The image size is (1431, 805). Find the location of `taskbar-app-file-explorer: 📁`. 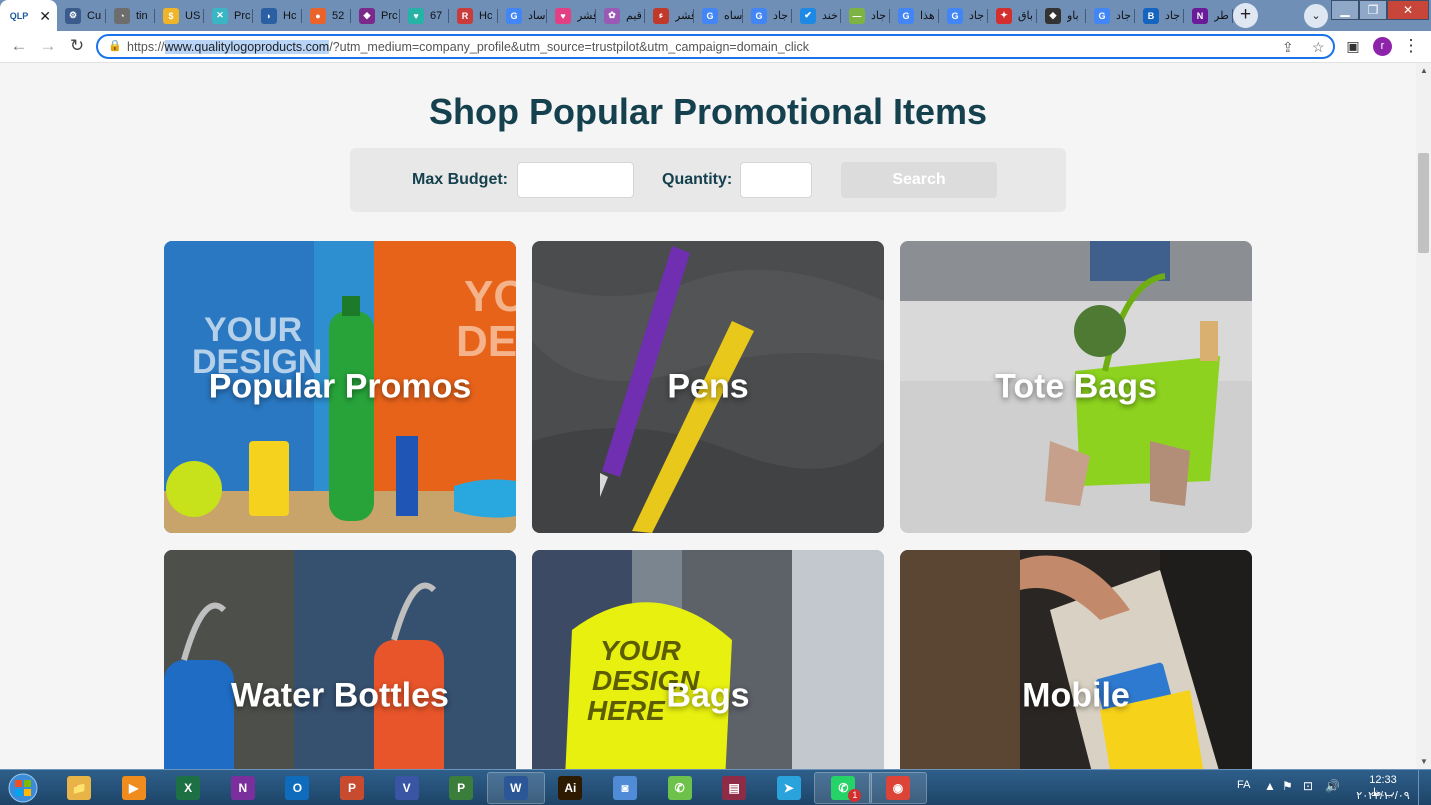

taskbar-app-file-explorer: 📁 is located at coordinates (79, 788).